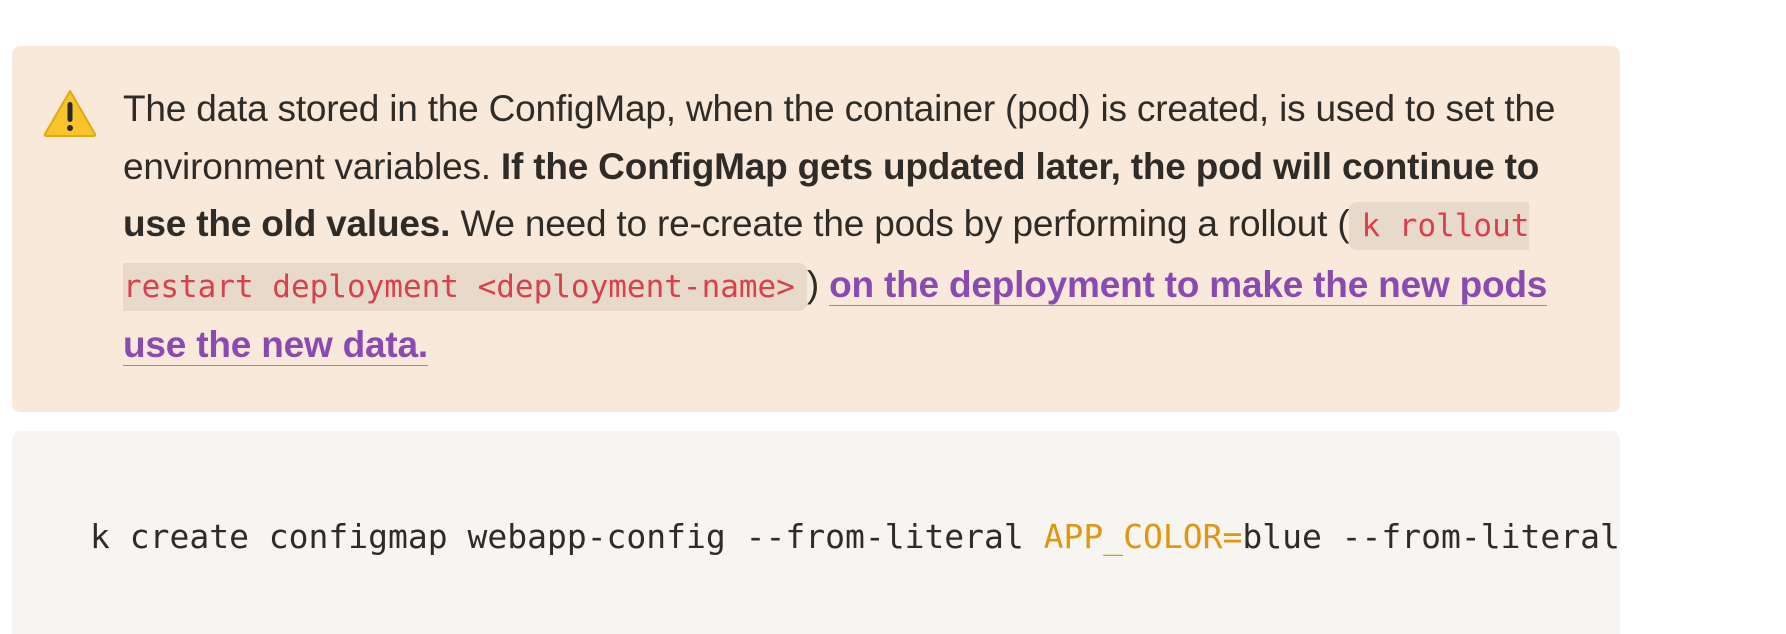 The width and height of the screenshot is (1786, 634). I want to click on callout-text-part3: ), so click(818, 284).